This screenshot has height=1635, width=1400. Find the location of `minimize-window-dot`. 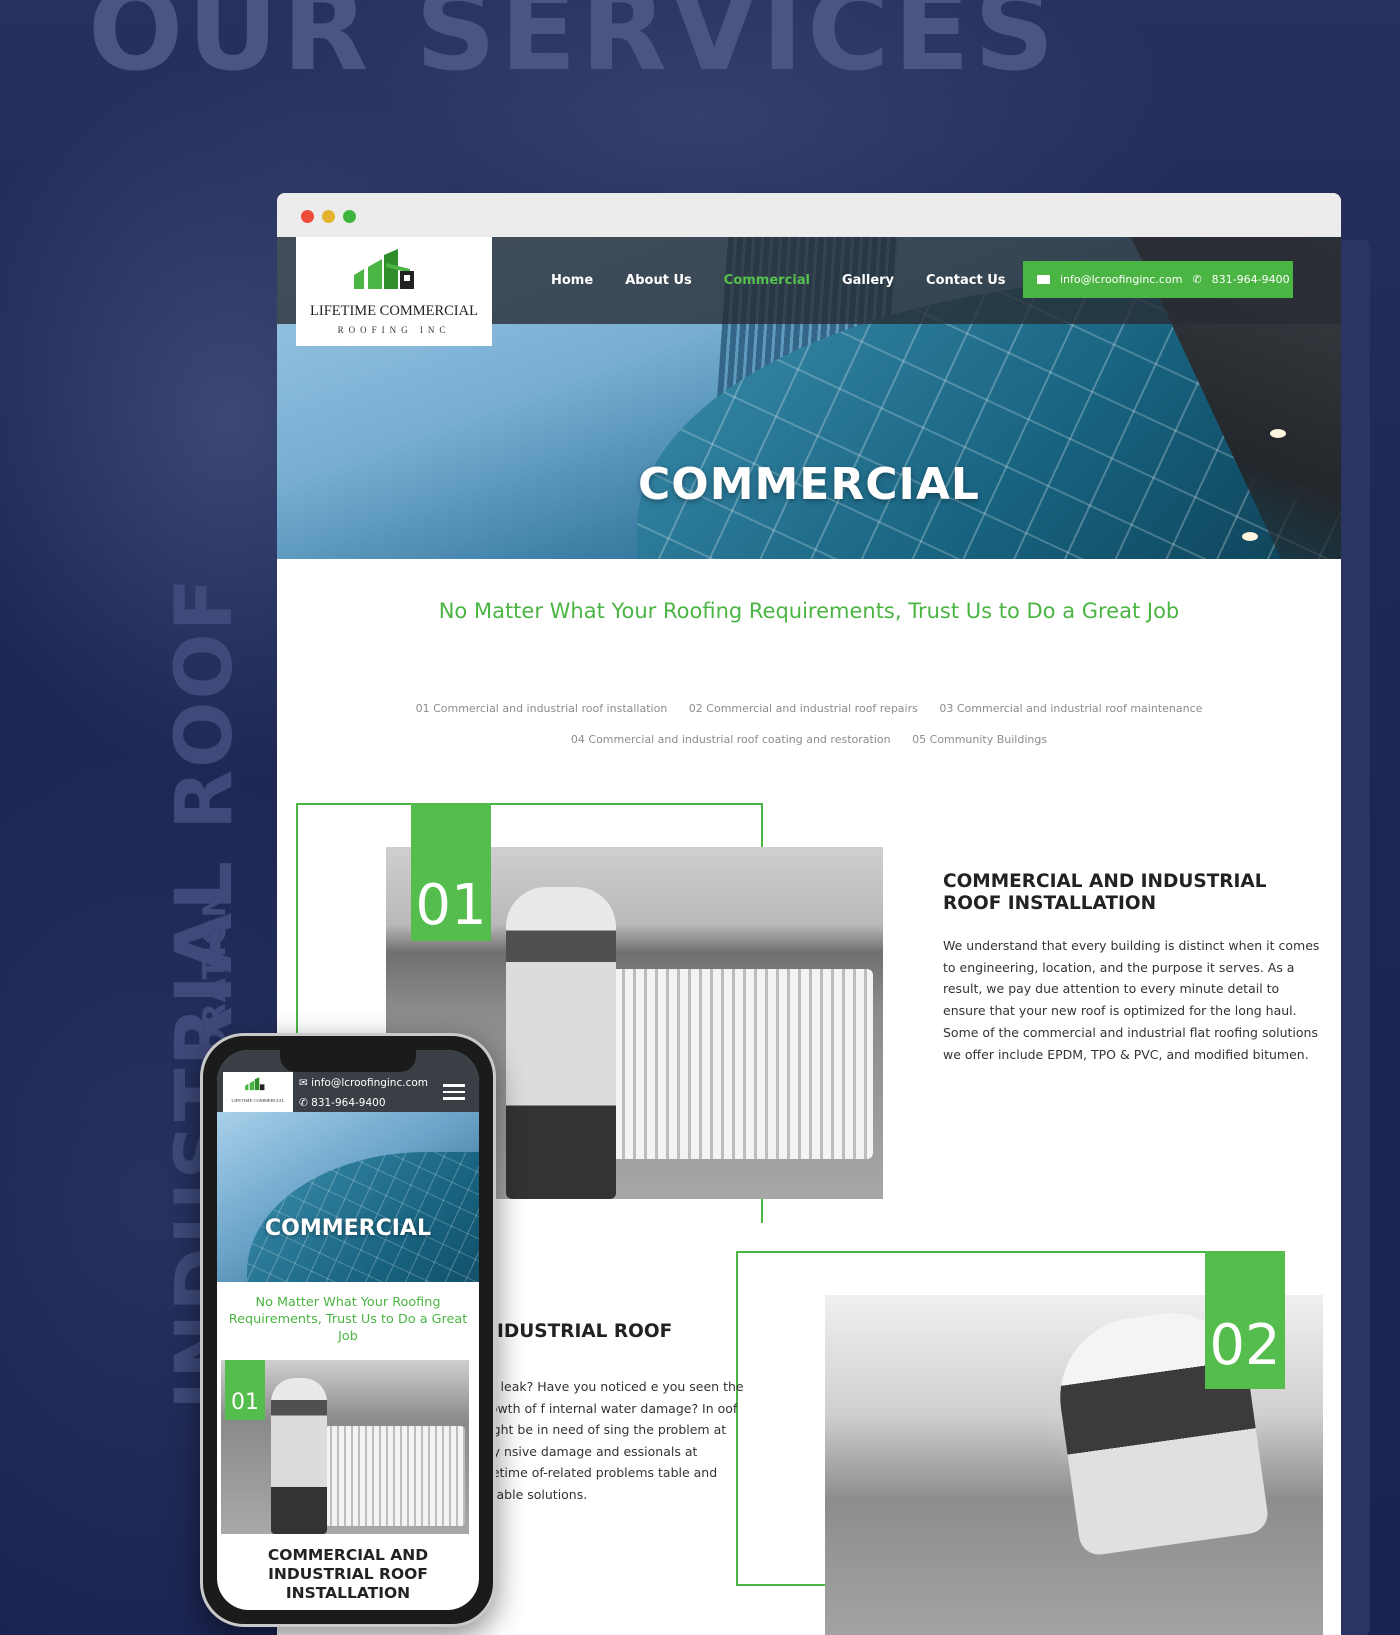

minimize-window-dot is located at coordinates (328, 216).